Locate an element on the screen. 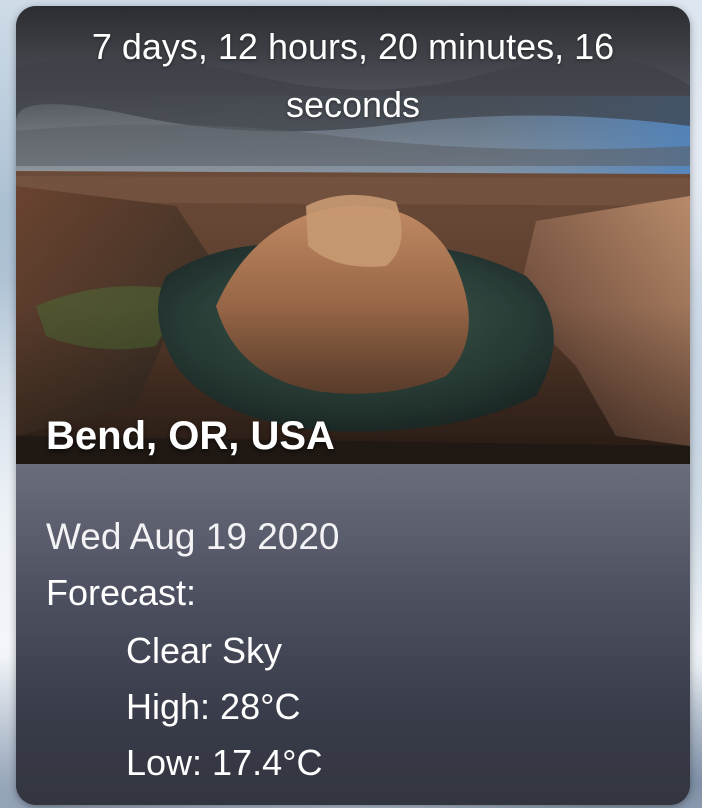 This screenshot has height=808, width=702. location-title: Bend, OR, USA is located at coordinates (190, 436).